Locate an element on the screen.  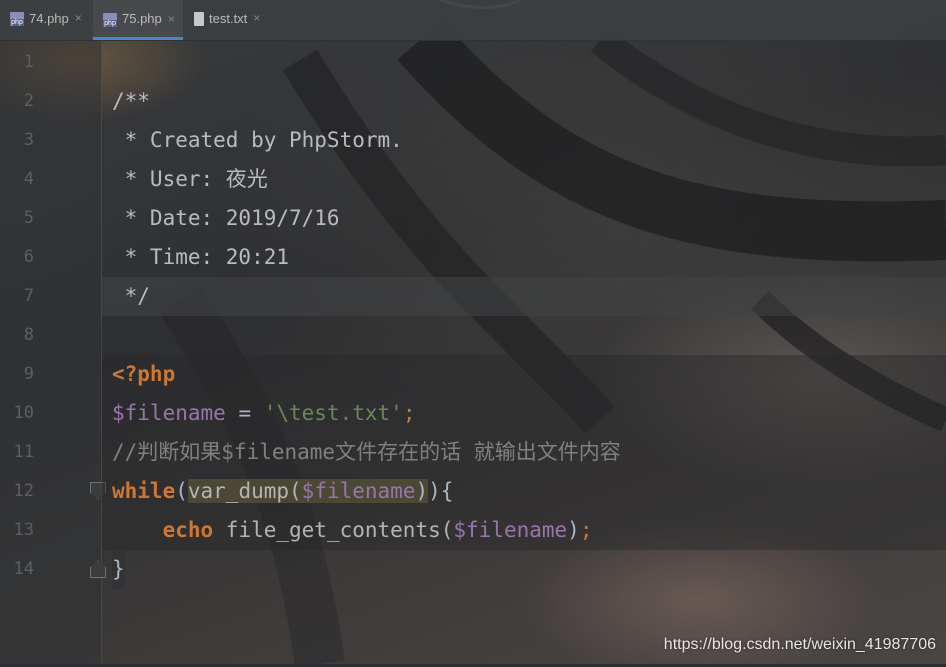
code-line-4: * User: 夜光 is located at coordinates (524, 179).